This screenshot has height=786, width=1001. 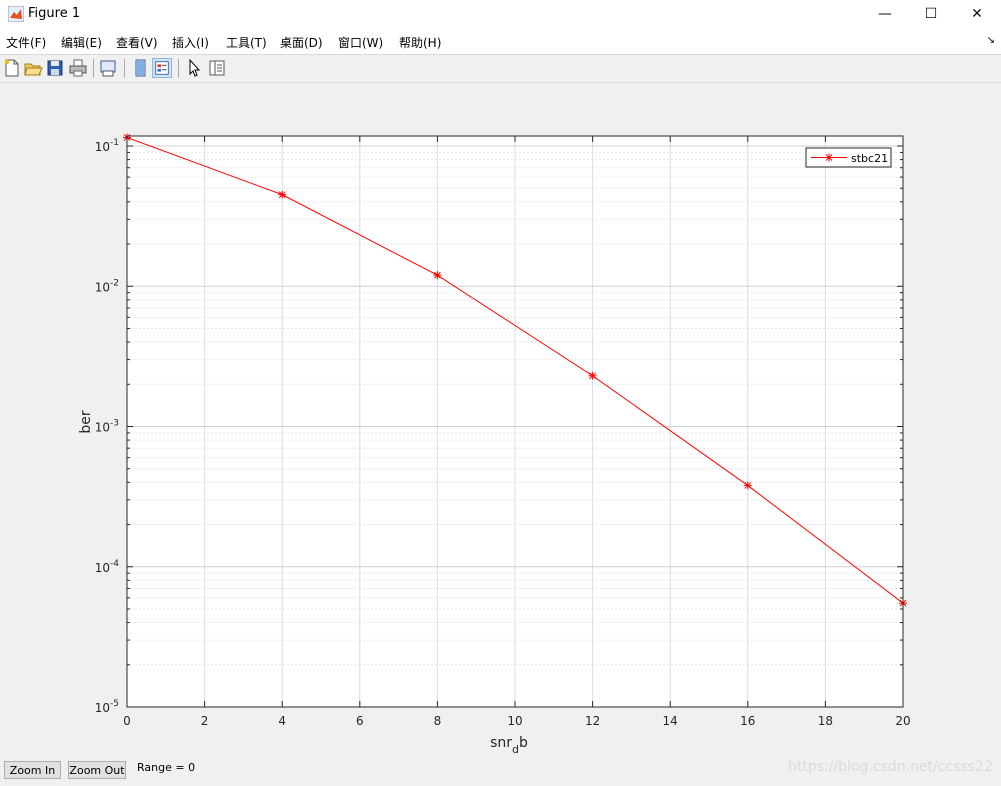 I want to click on x-tick-labels: 0 2 4 6 8 10 12 14 16 18 20, so click(x=516, y=721).